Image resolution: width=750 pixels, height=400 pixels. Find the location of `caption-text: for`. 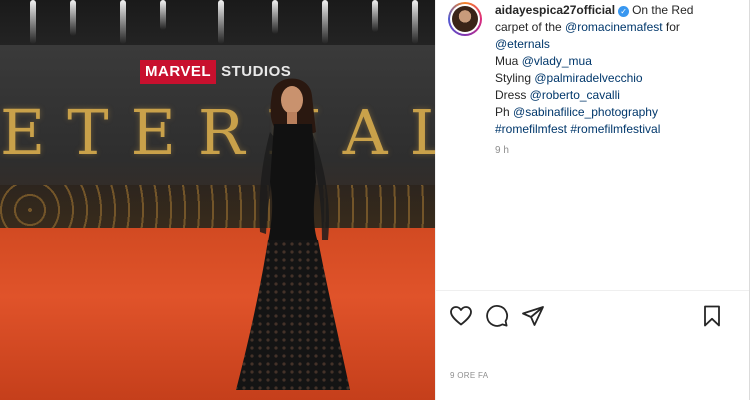

caption-text: for is located at coordinates (671, 27).